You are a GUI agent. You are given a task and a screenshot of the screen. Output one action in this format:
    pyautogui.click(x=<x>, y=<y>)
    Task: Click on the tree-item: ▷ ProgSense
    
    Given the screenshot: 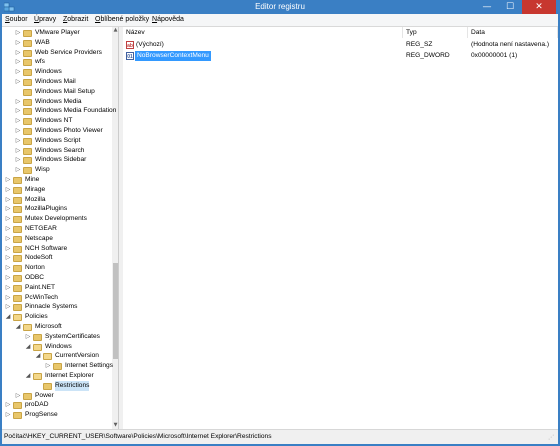 What is the action you would take?
    pyautogui.click(x=57, y=415)
    